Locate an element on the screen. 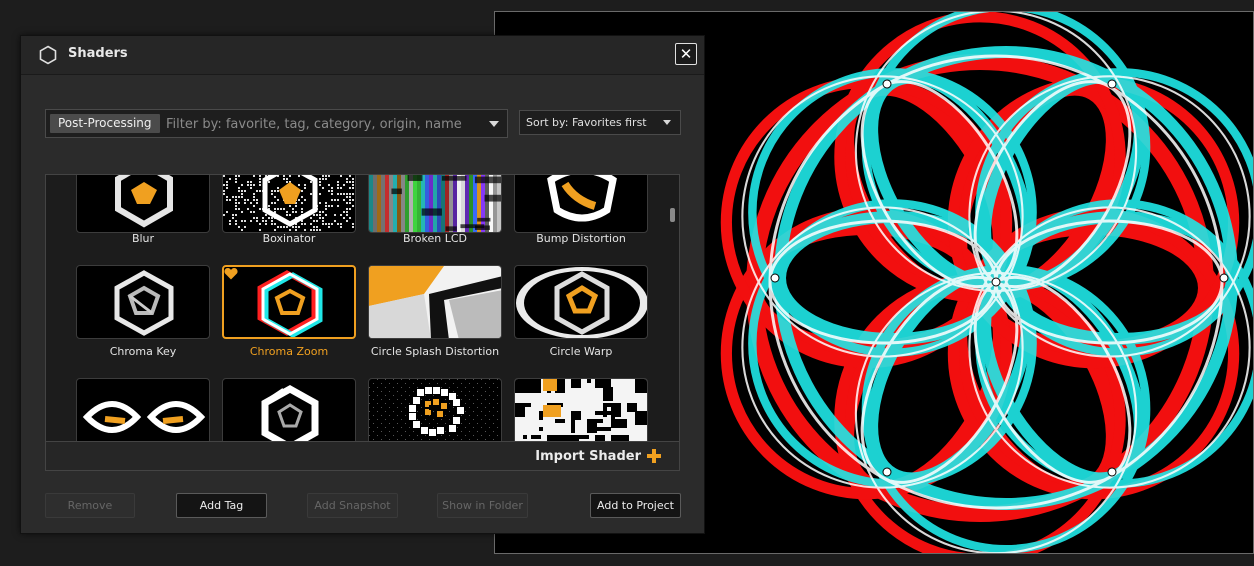 This screenshot has height=566, width=1254. tile-label-boxinator: Boxinator is located at coordinates (289, 238).